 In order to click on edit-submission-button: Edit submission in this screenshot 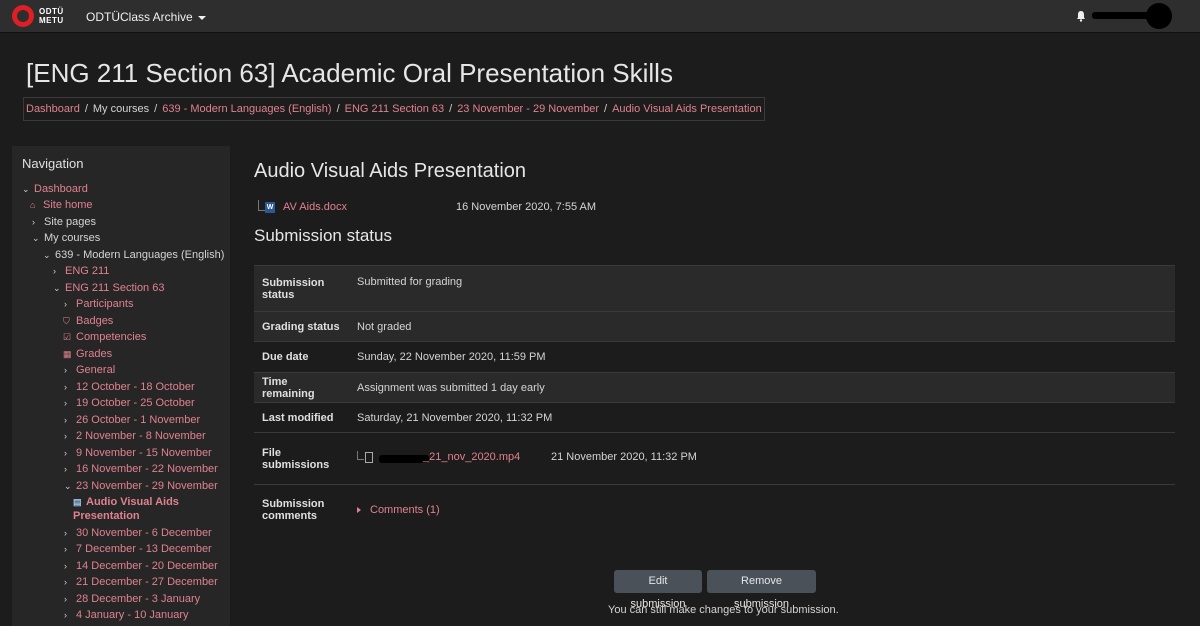, I will do `click(658, 590)`.